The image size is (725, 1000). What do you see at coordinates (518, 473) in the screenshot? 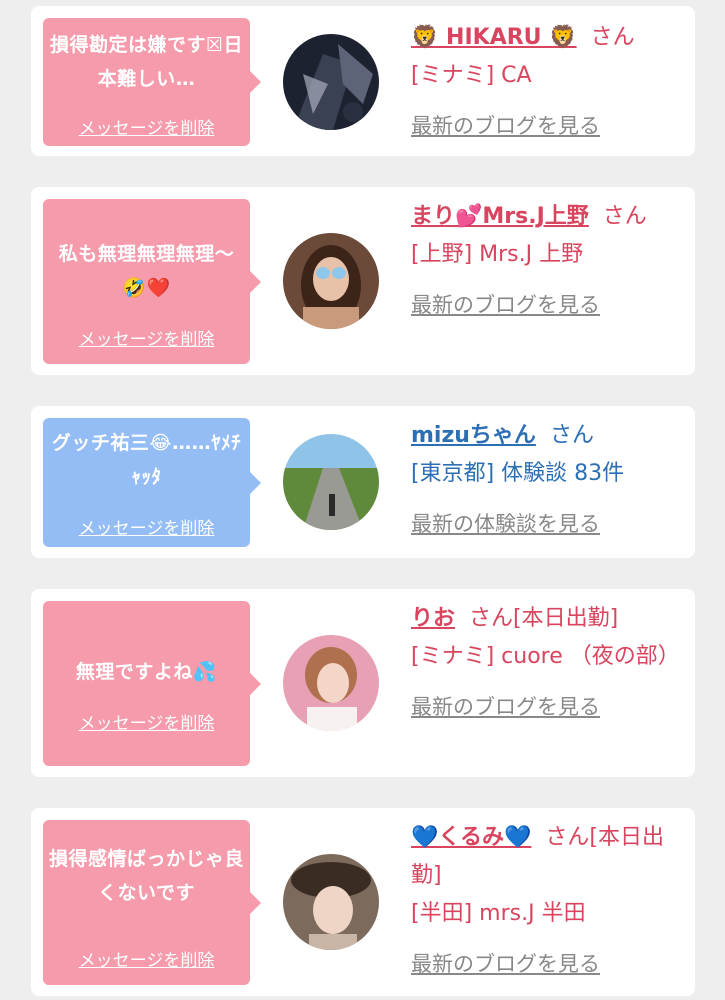
I see `shop-location: [東京都] 体験談 83件` at bounding box center [518, 473].